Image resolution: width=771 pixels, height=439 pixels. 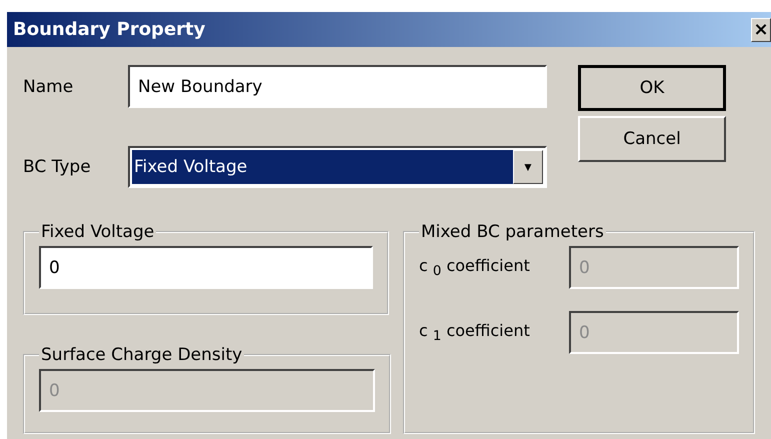 I want to click on window-title: Boundary Property, so click(x=109, y=29).